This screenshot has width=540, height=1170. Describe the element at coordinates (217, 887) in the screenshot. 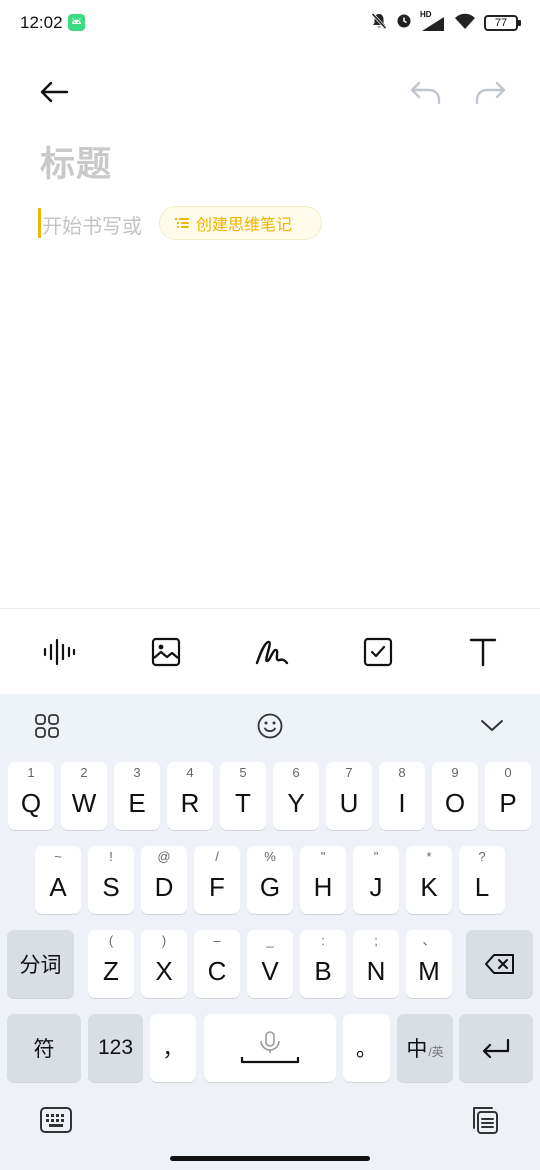

I see `key-label: F` at that location.